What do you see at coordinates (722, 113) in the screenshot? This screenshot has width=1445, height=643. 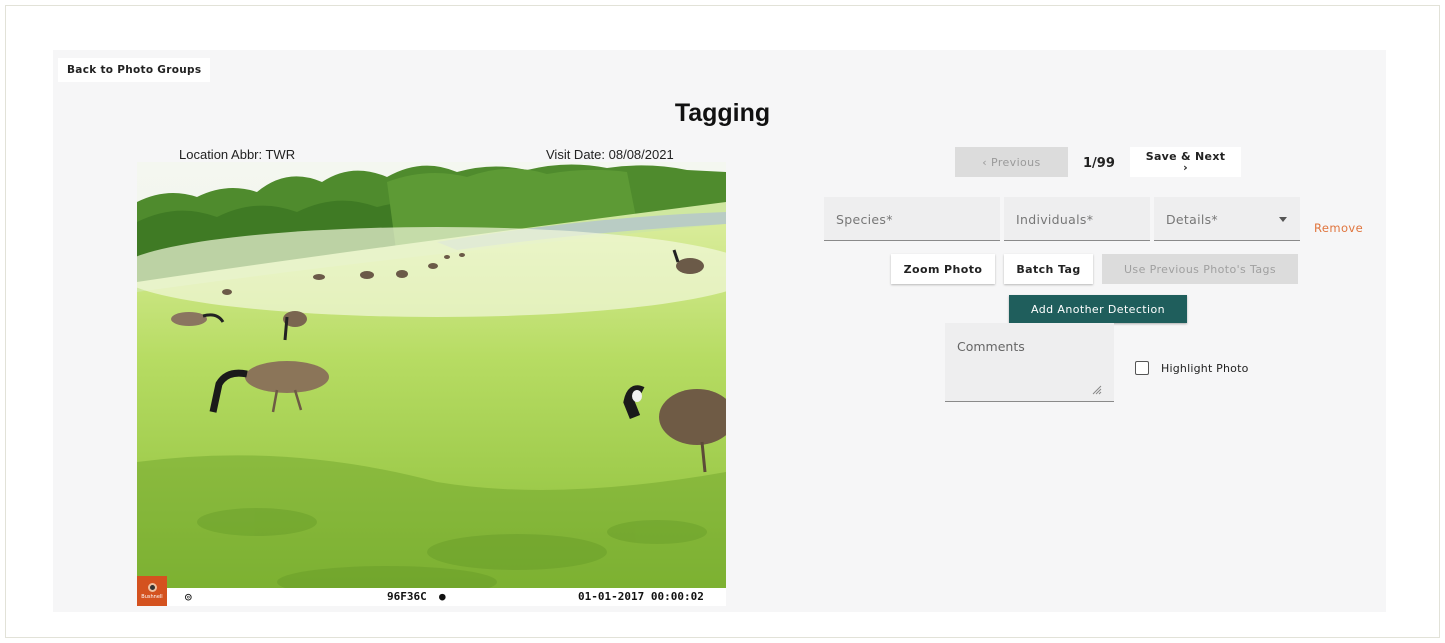 I see `page-title: Tagging` at bounding box center [722, 113].